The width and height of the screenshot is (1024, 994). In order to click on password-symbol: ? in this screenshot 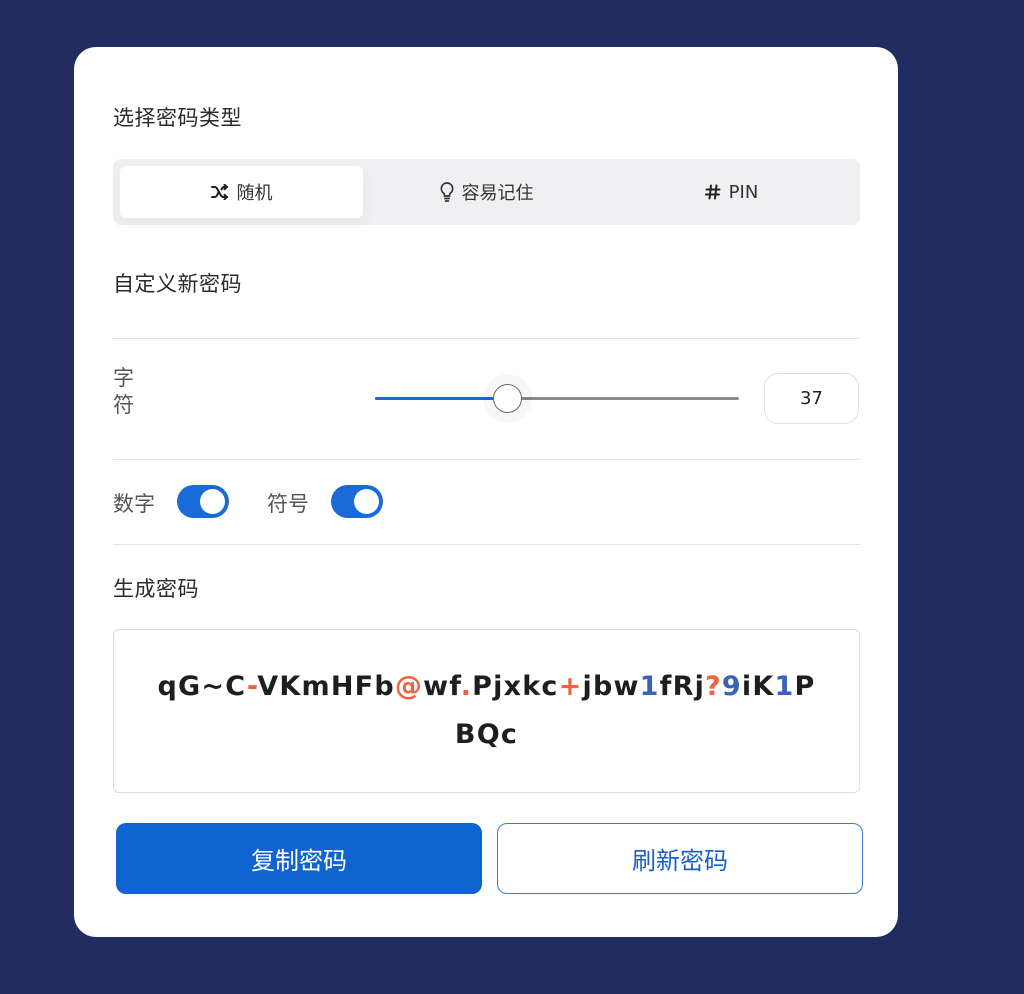, I will do `click(713, 686)`.